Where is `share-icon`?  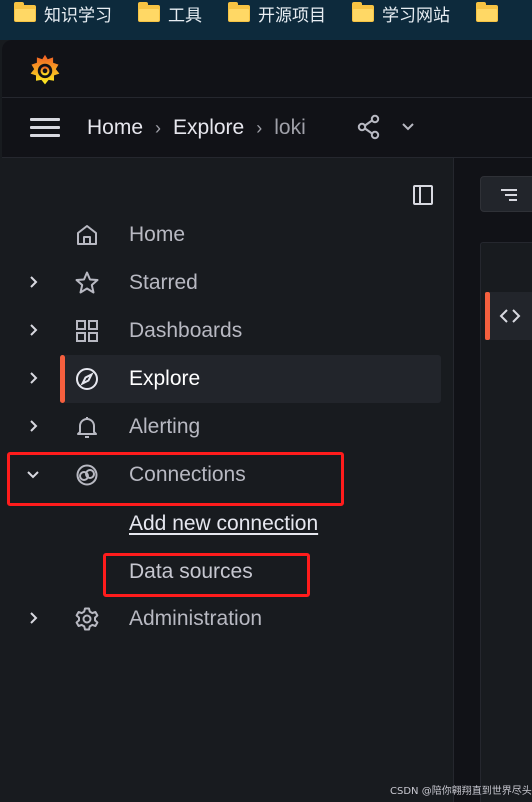
share-icon is located at coordinates (369, 127).